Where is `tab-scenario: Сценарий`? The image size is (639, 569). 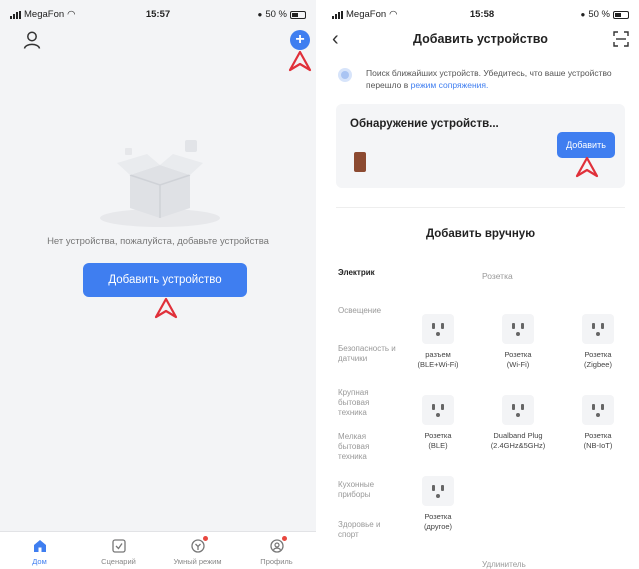
tab-scenario: Сценарий is located at coordinates (118, 550).